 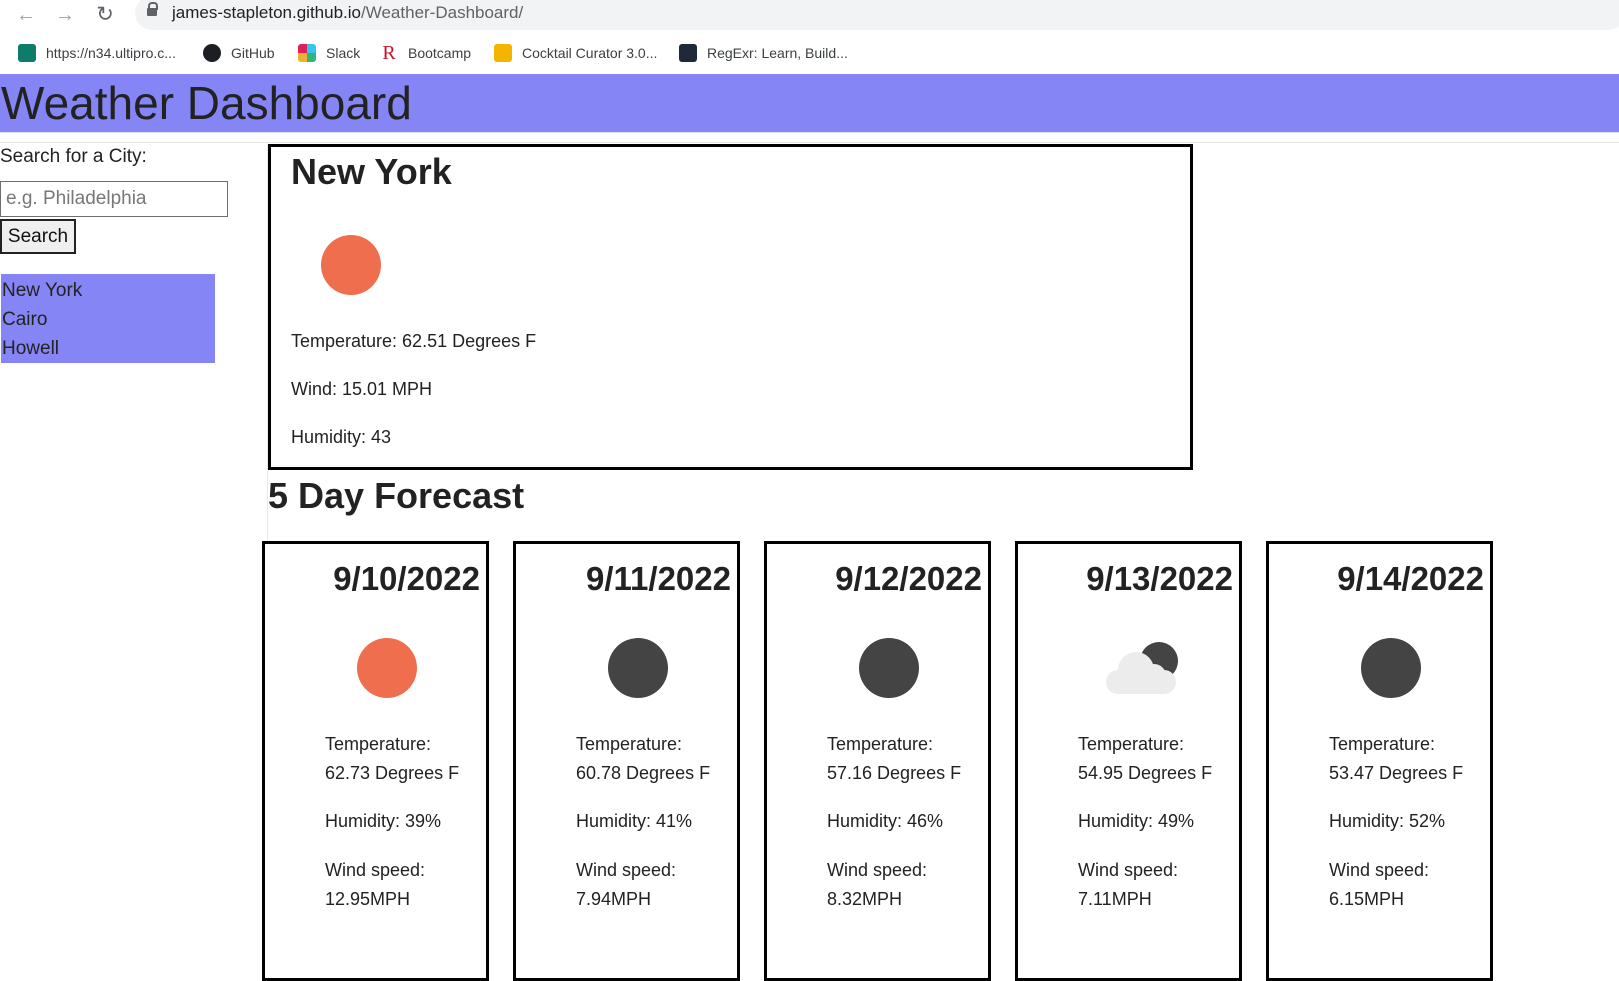 I want to click on history-item-howell: Howell, so click(x=108, y=348).